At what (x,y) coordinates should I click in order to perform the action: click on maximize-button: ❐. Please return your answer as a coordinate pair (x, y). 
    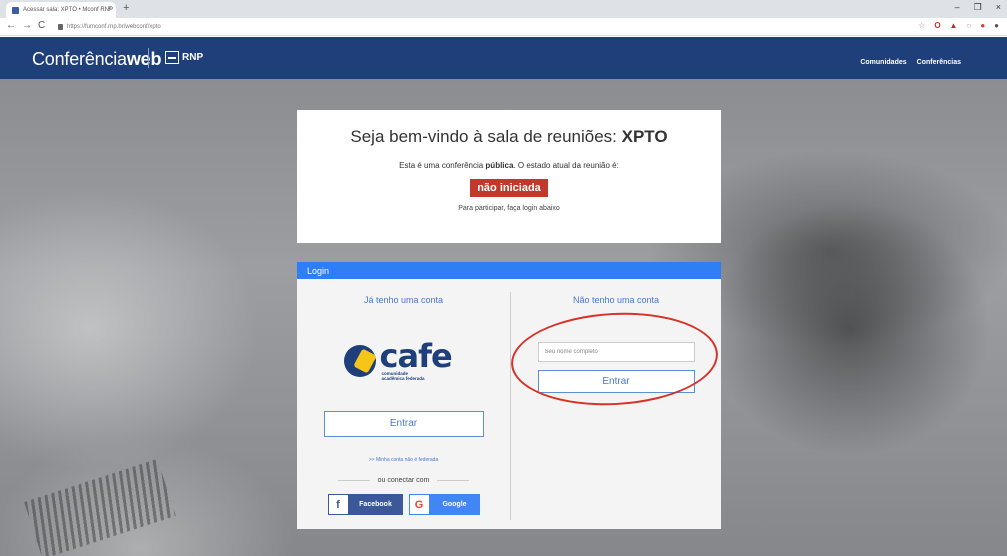
    Looking at the image, I should click on (978, 7).